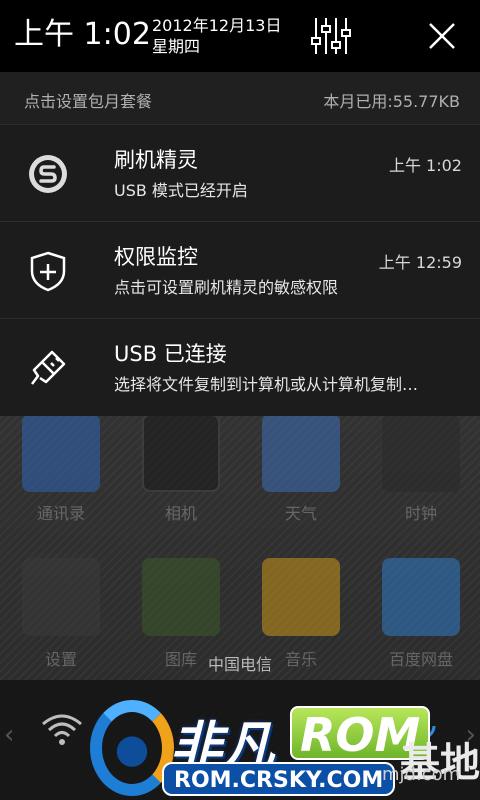 Image resolution: width=480 pixels, height=800 pixels. Describe the element at coordinates (156, 160) in the screenshot. I see `notification-title: 刷机精灵` at that location.